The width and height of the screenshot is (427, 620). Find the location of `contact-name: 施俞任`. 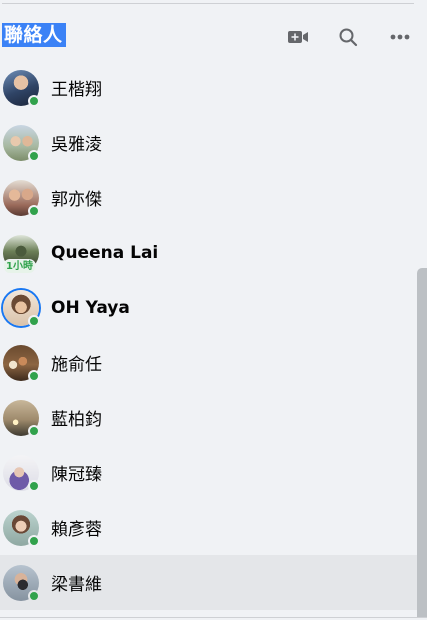

contact-name: 施俞任 is located at coordinates (76, 365).